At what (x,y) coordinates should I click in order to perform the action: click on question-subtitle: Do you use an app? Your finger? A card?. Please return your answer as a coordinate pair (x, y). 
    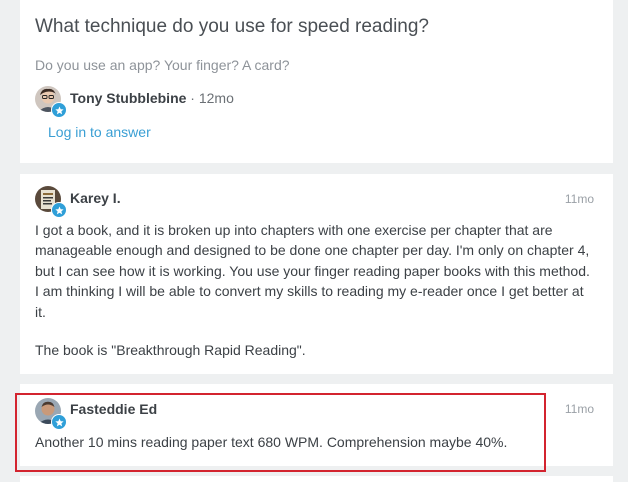
    Looking at the image, I should click on (162, 65).